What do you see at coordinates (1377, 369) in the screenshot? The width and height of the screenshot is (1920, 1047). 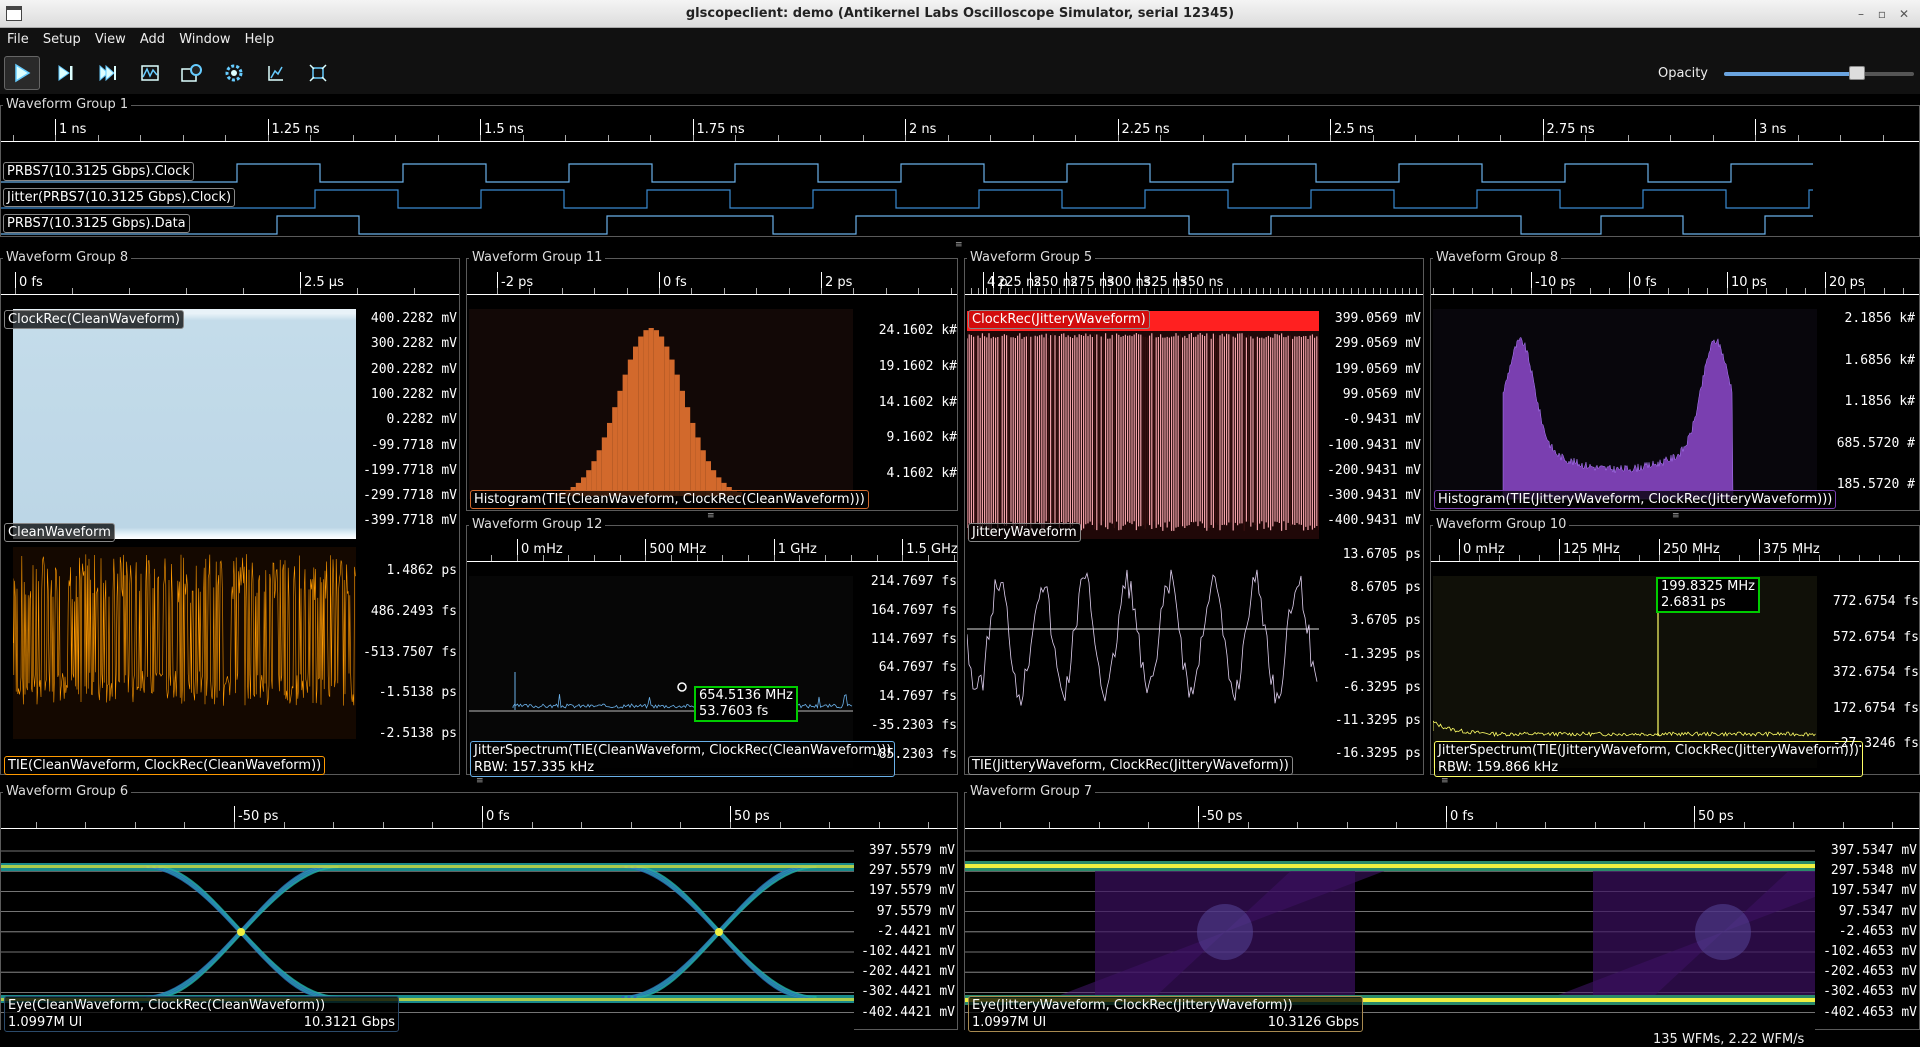 I see `y-axis-label: 199.0569 mV` at bounding box center [1377, 369].